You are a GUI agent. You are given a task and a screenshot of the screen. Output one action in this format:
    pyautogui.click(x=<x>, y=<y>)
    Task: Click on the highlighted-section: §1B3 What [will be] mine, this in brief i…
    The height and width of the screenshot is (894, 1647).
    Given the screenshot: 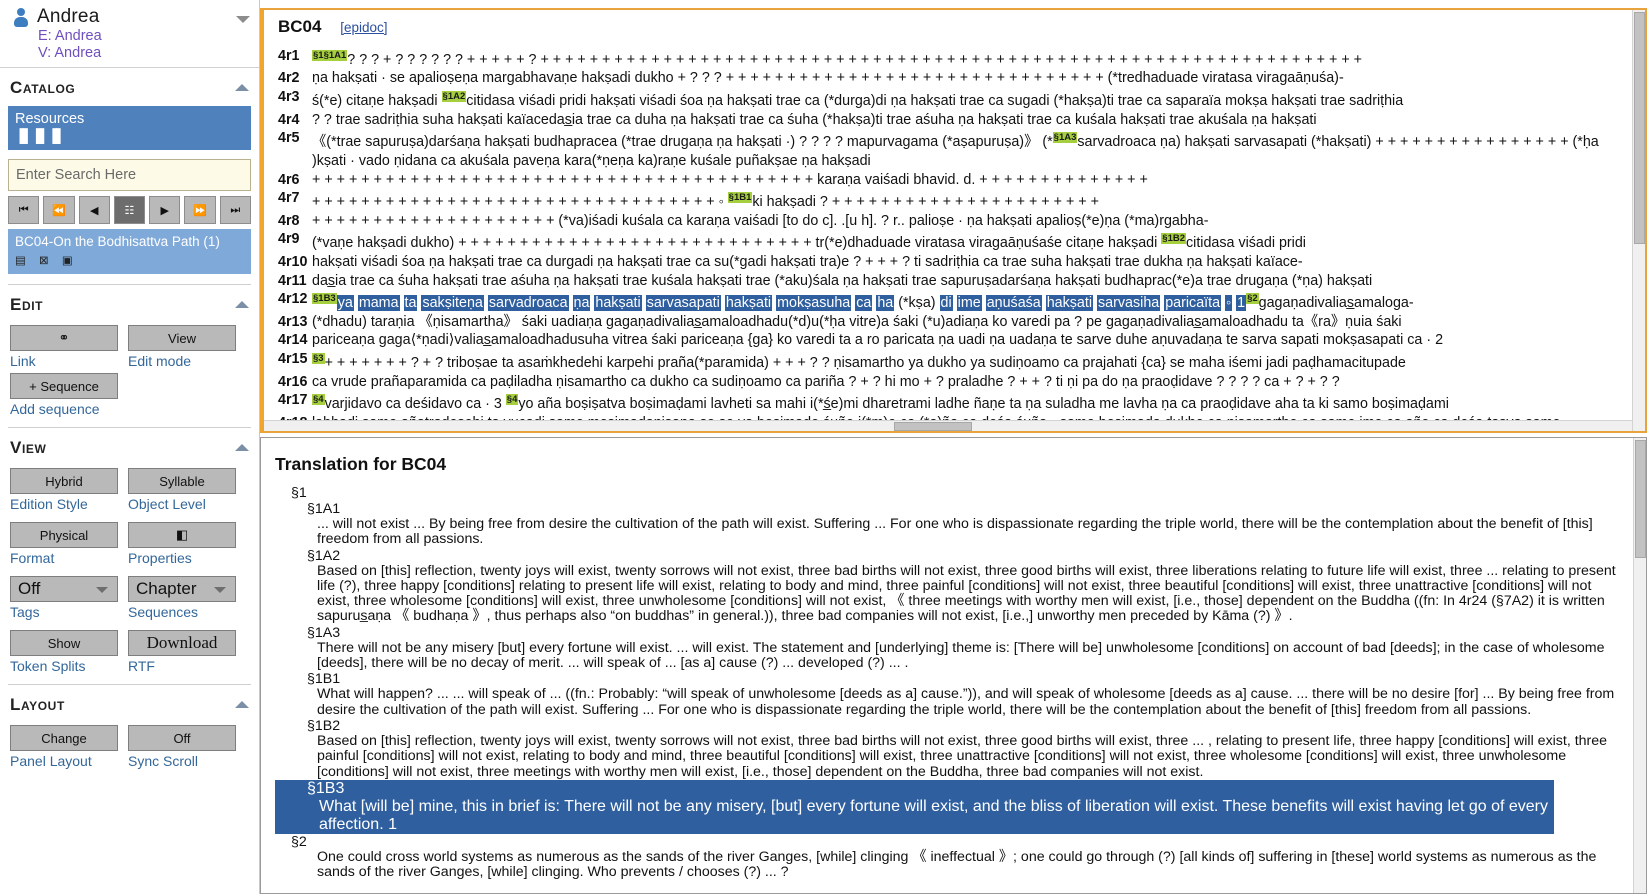 What is the action you would take?
    pyautogui.click(x=914, y=806)
    